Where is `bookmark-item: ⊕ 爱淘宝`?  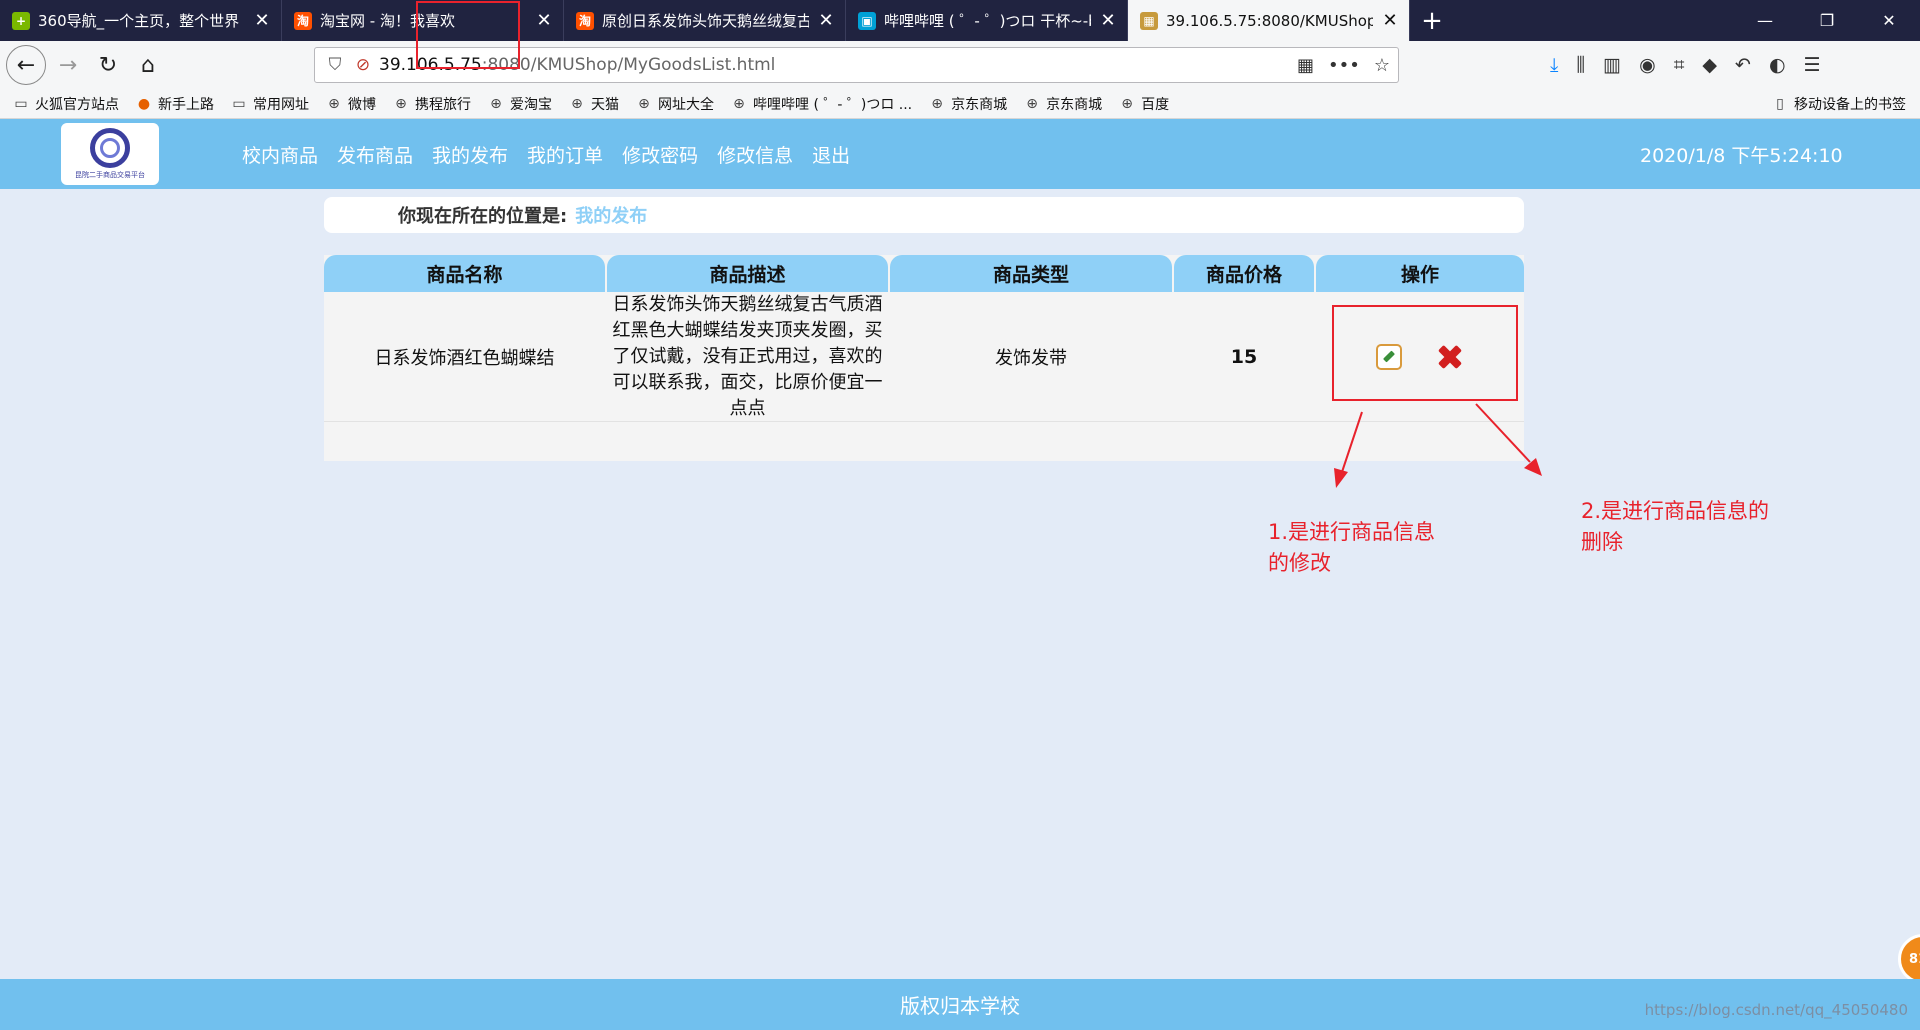
bookmark-item: ⊕ 爱淘宝 is located at coordinates (519, 104).